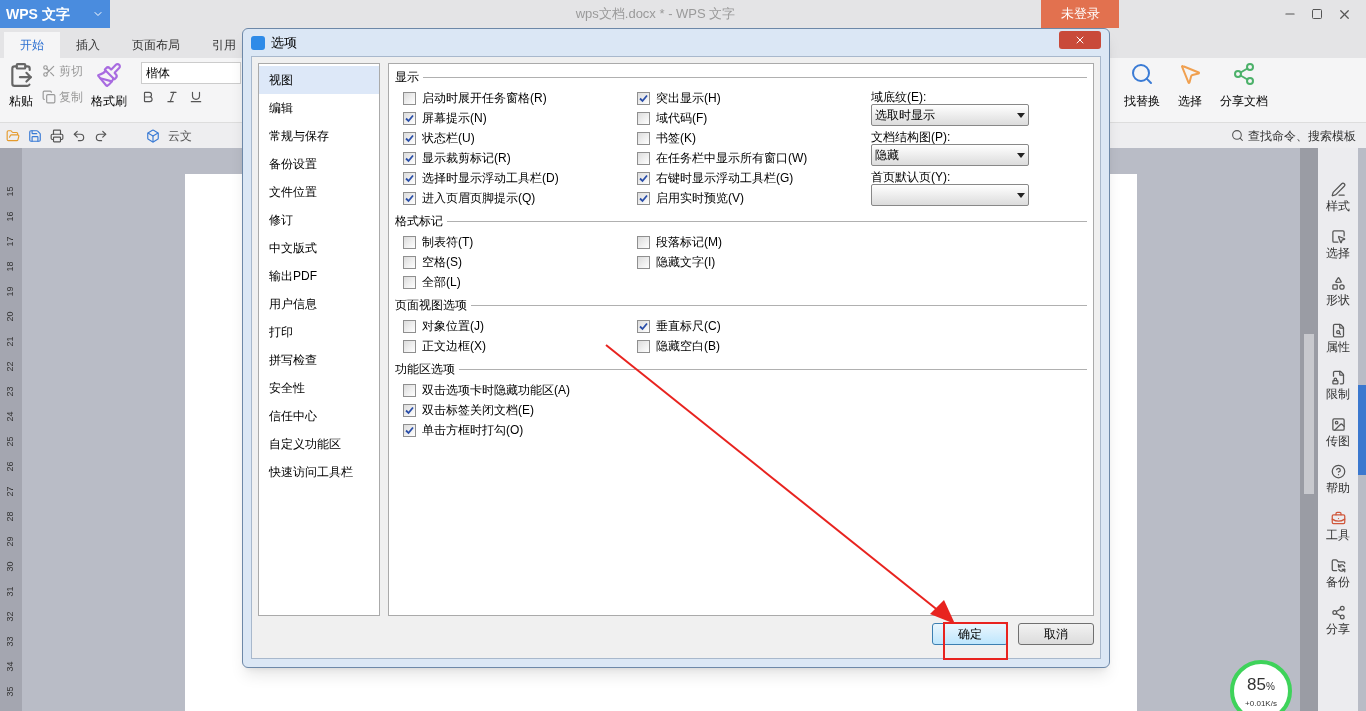 The image size is (1366, 711). What do you see at coordinates (49, 97) in the screenshot?
I see `copy-icon` at bounding box center [49, 97].